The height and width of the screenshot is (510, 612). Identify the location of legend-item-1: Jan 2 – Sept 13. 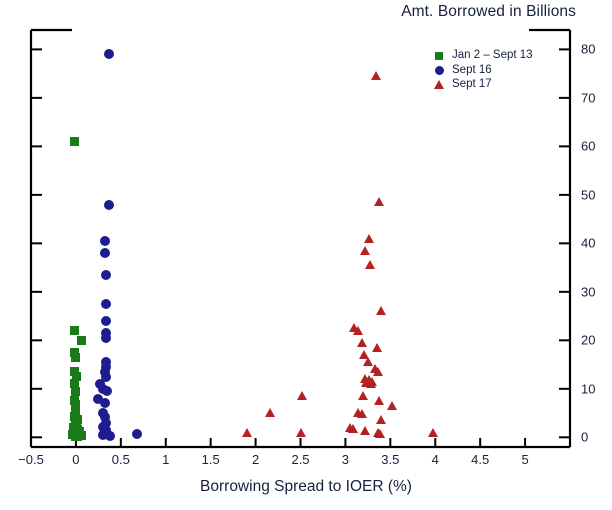
(483, 55).